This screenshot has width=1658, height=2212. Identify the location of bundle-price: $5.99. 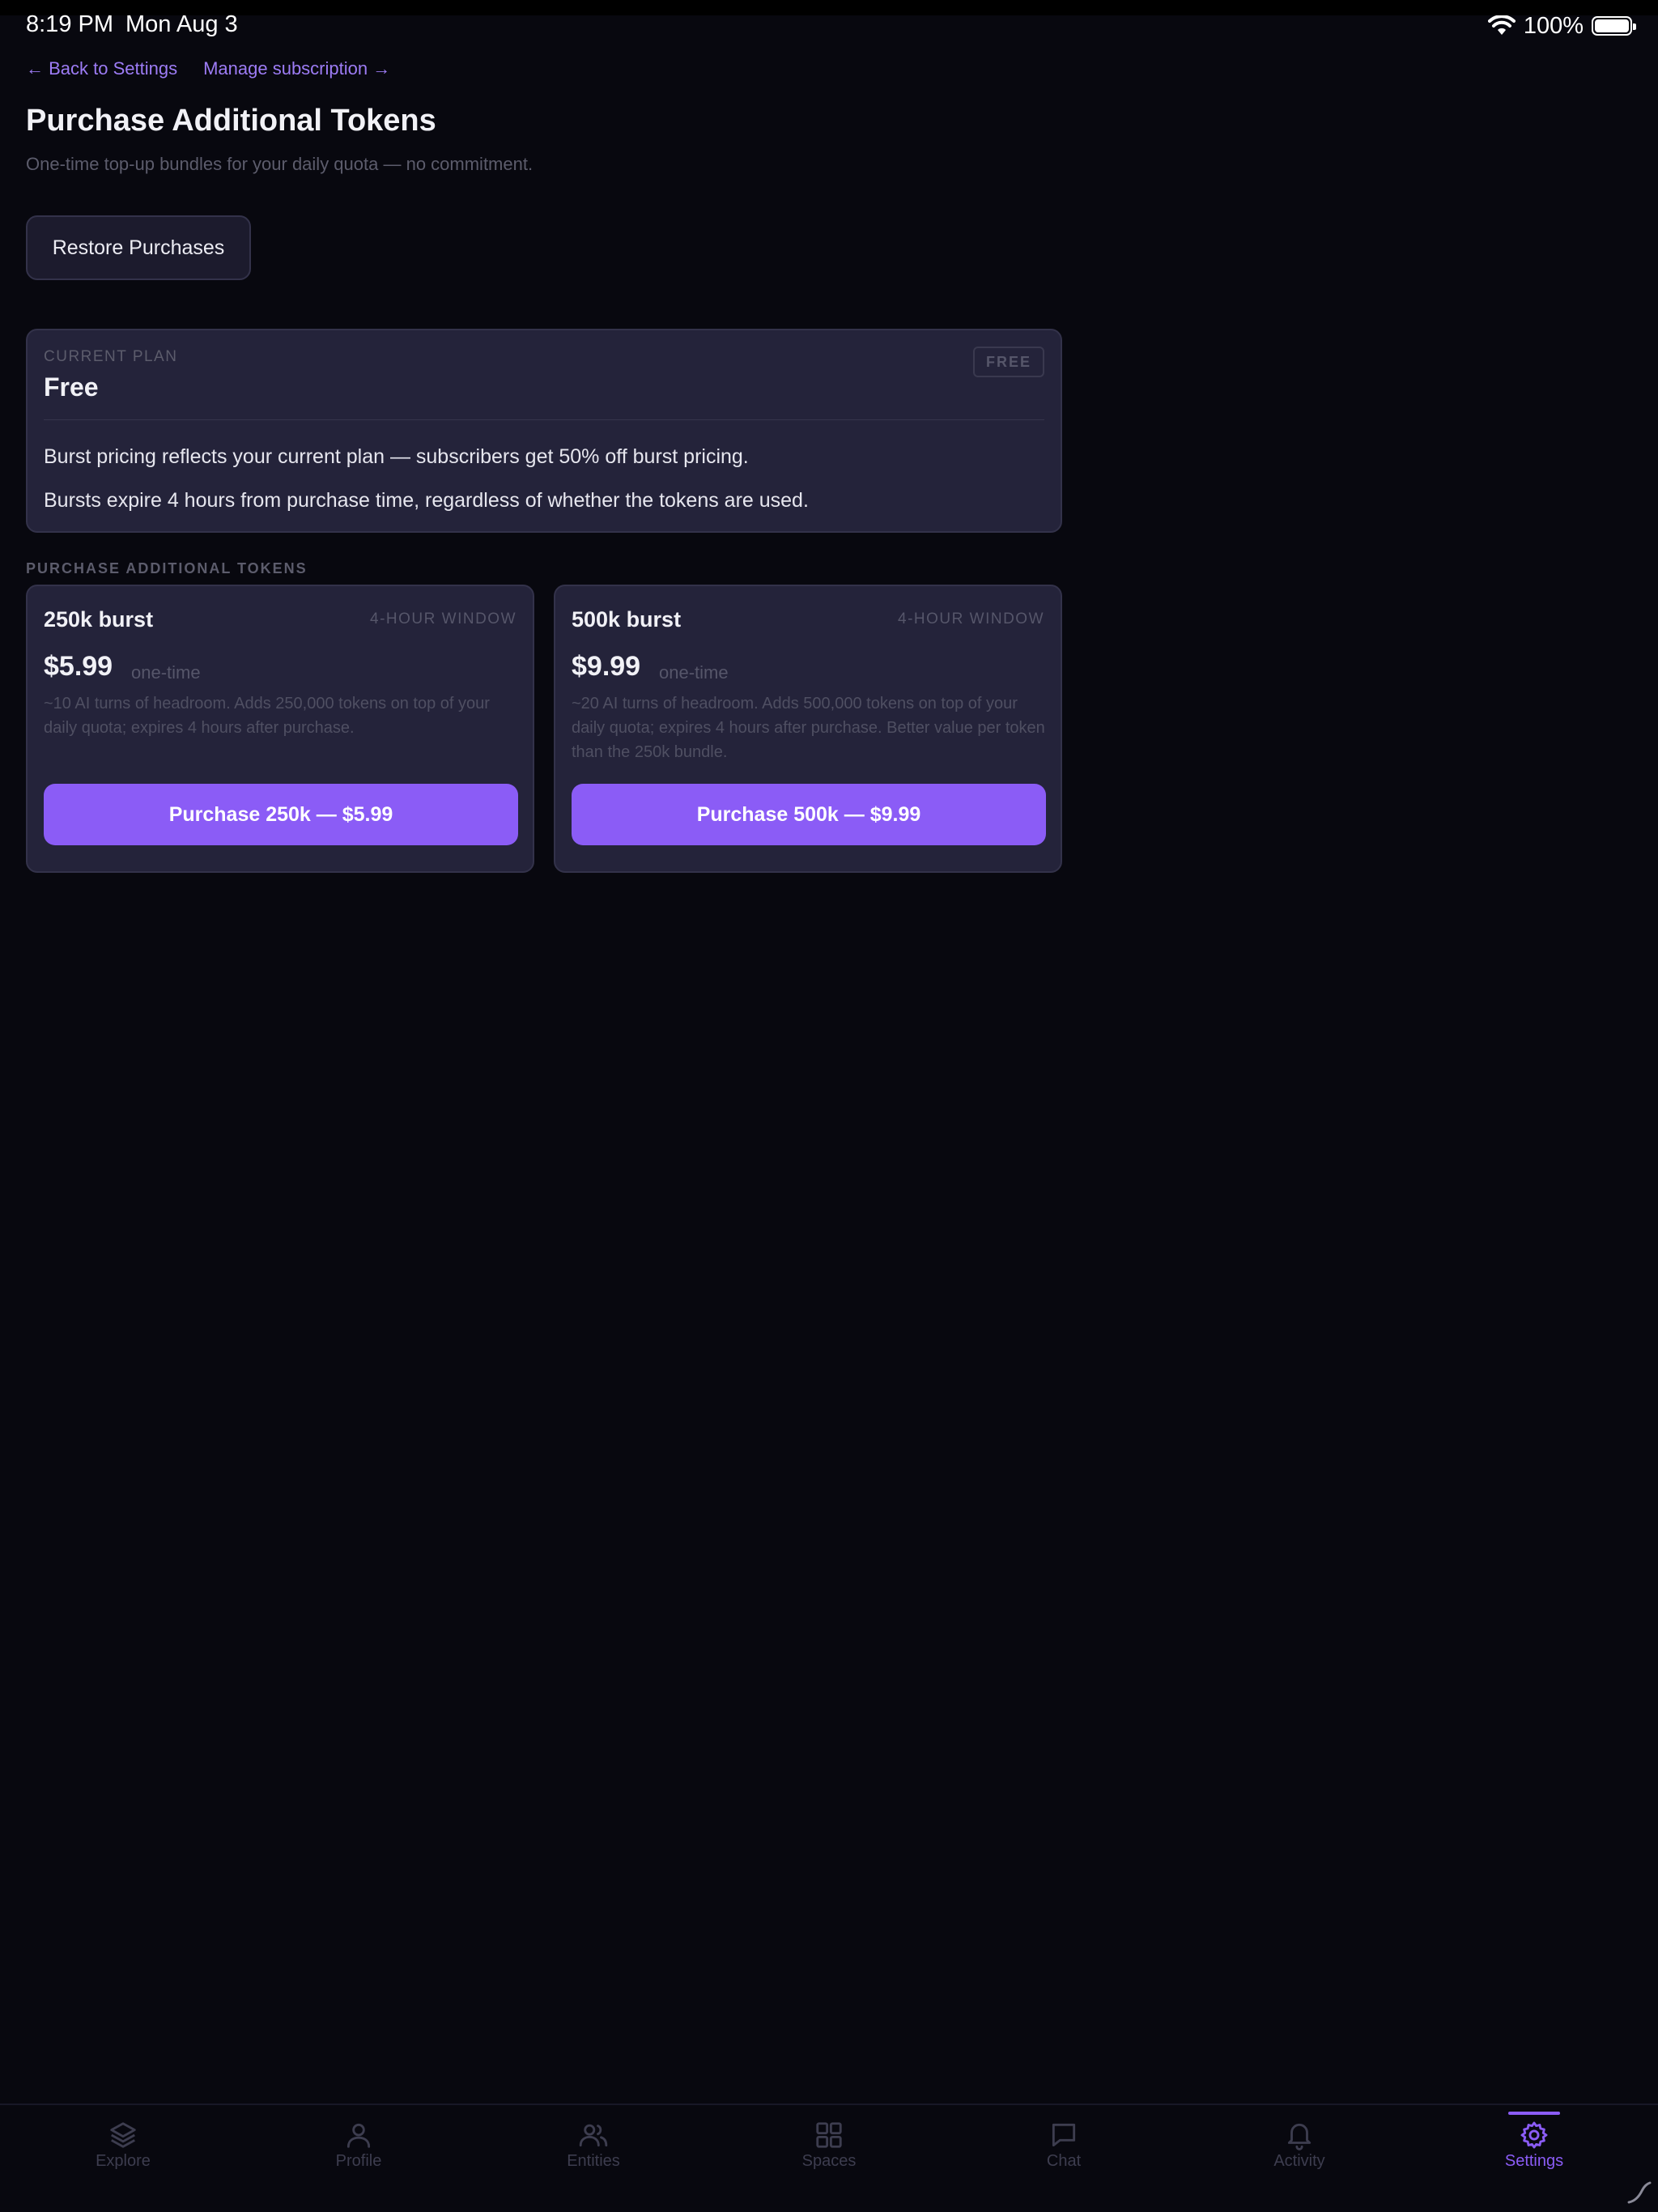
(78, 666).